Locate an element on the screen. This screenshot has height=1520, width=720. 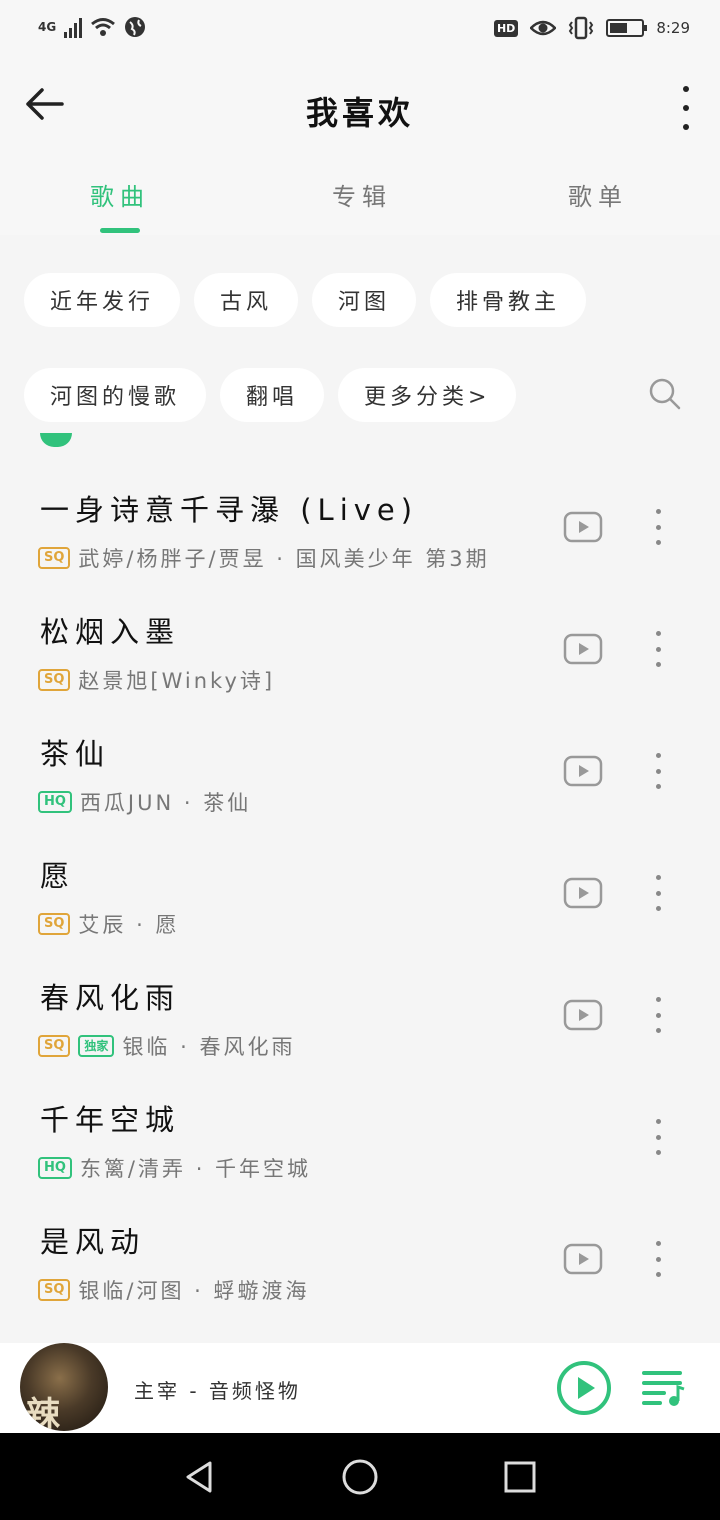
song-meta: SQ 武婷/杨胖子/贾昱 · 国风美少年 第3期 is located at coordinates (264, 558).